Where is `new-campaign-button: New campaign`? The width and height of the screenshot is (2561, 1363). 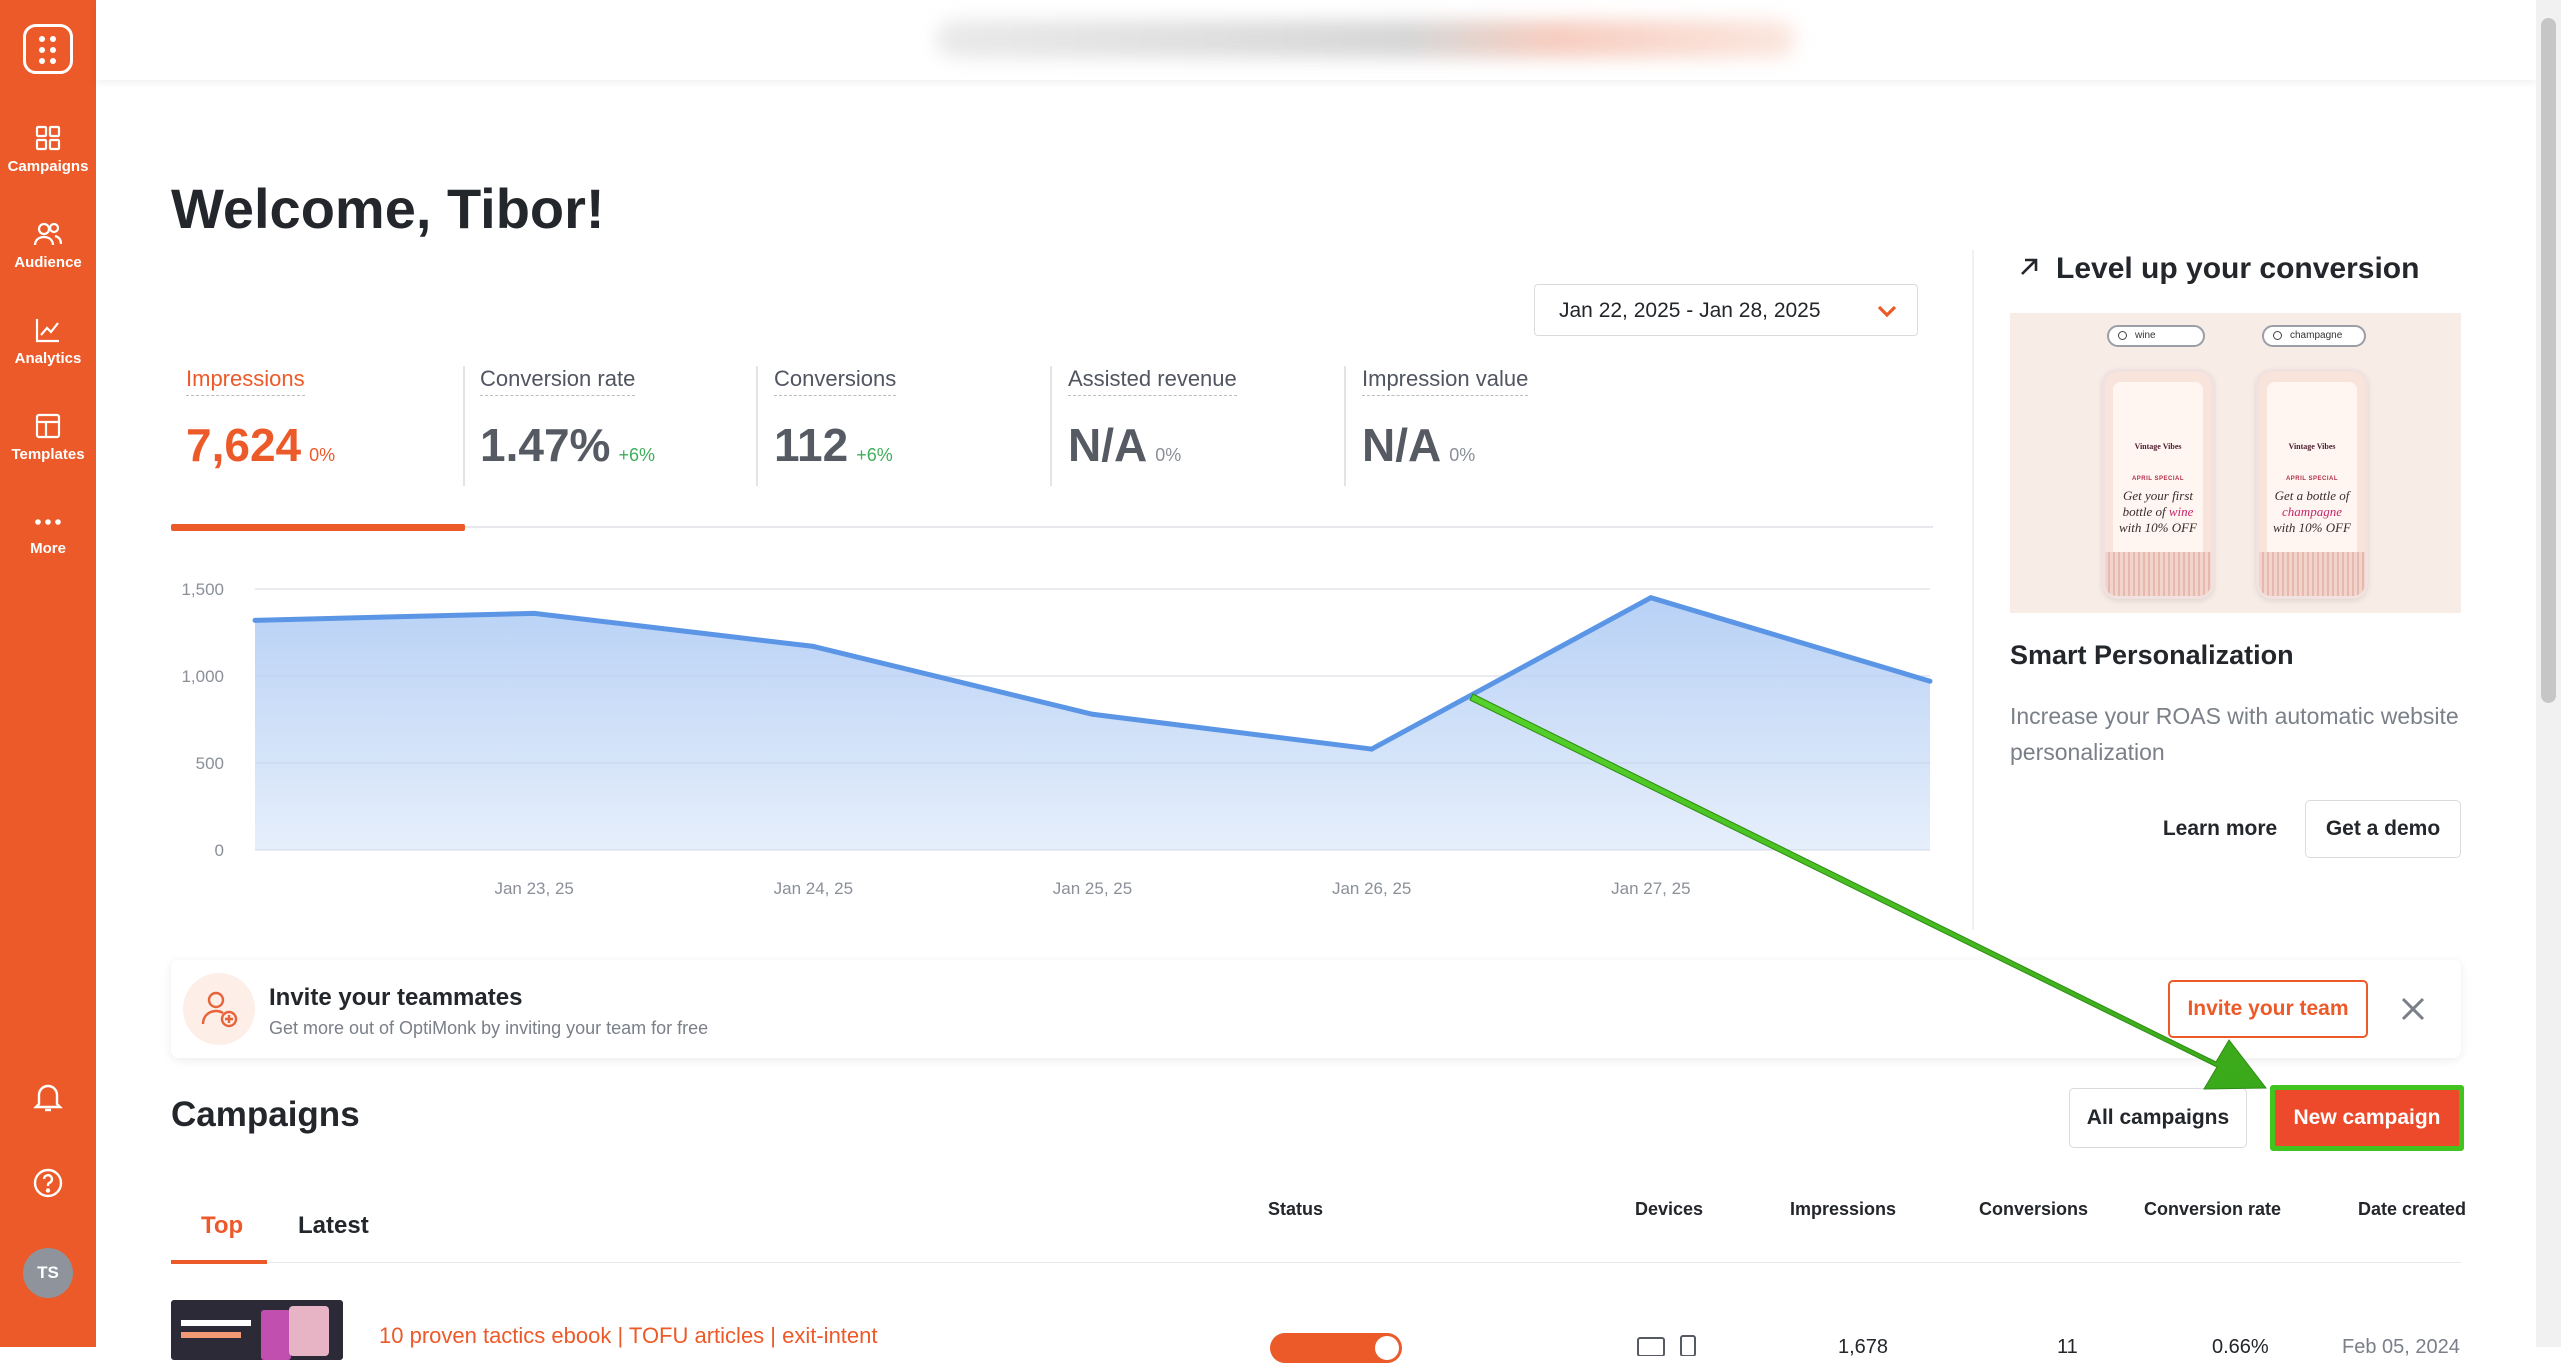 new-campaign-button: New campaign is located at coordinates (2367, 1118).